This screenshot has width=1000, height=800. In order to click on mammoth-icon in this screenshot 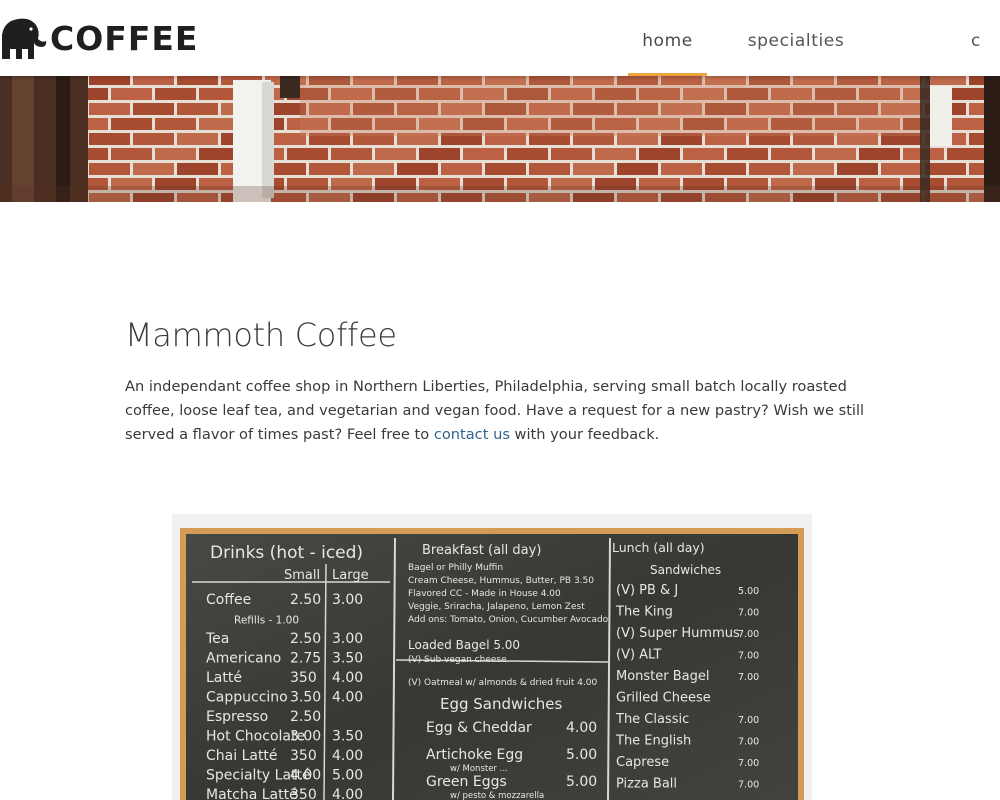, I will do `click(24, 39)`.